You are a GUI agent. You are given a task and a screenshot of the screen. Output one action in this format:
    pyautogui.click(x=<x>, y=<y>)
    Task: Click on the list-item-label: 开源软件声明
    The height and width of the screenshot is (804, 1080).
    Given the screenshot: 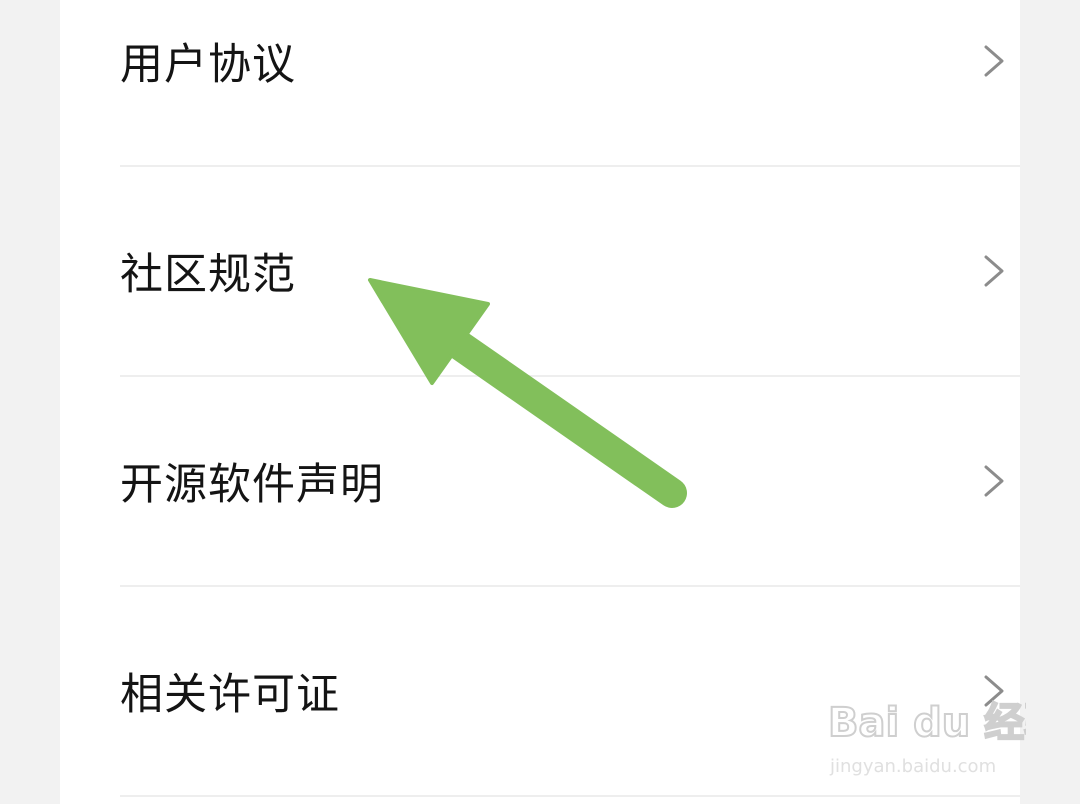 What is the action you would take?
    pyautogui.click(x=252, y=485)
    